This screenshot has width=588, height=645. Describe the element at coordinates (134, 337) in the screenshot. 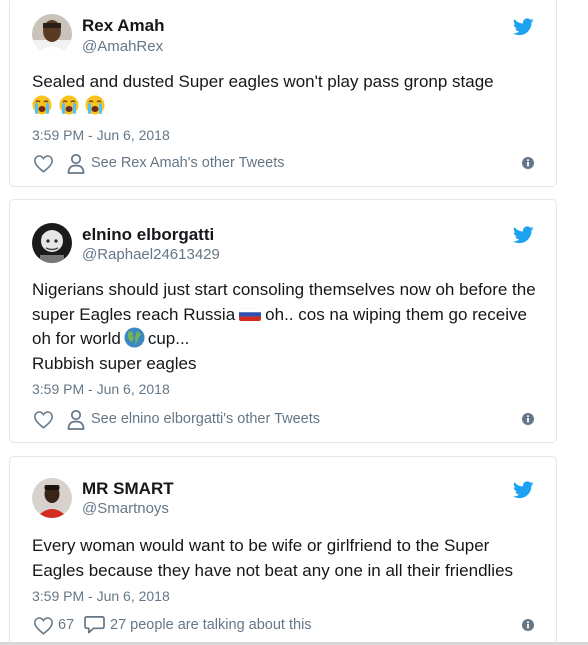

I see `globe-icon` at that location.